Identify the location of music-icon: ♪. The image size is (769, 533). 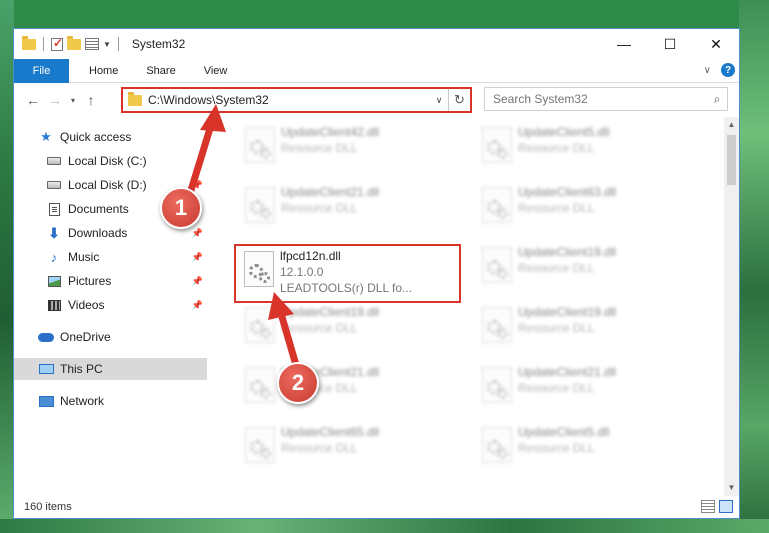
(54, 257).